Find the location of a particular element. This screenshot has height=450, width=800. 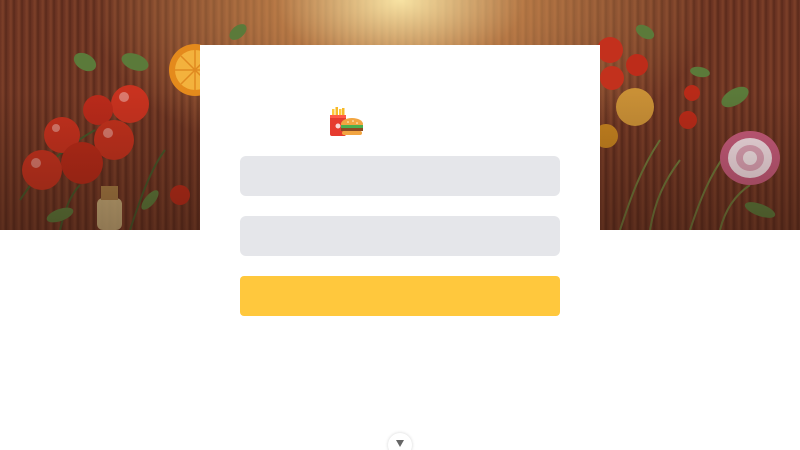

chevron-down-icon is located at coordinates (400, 443).